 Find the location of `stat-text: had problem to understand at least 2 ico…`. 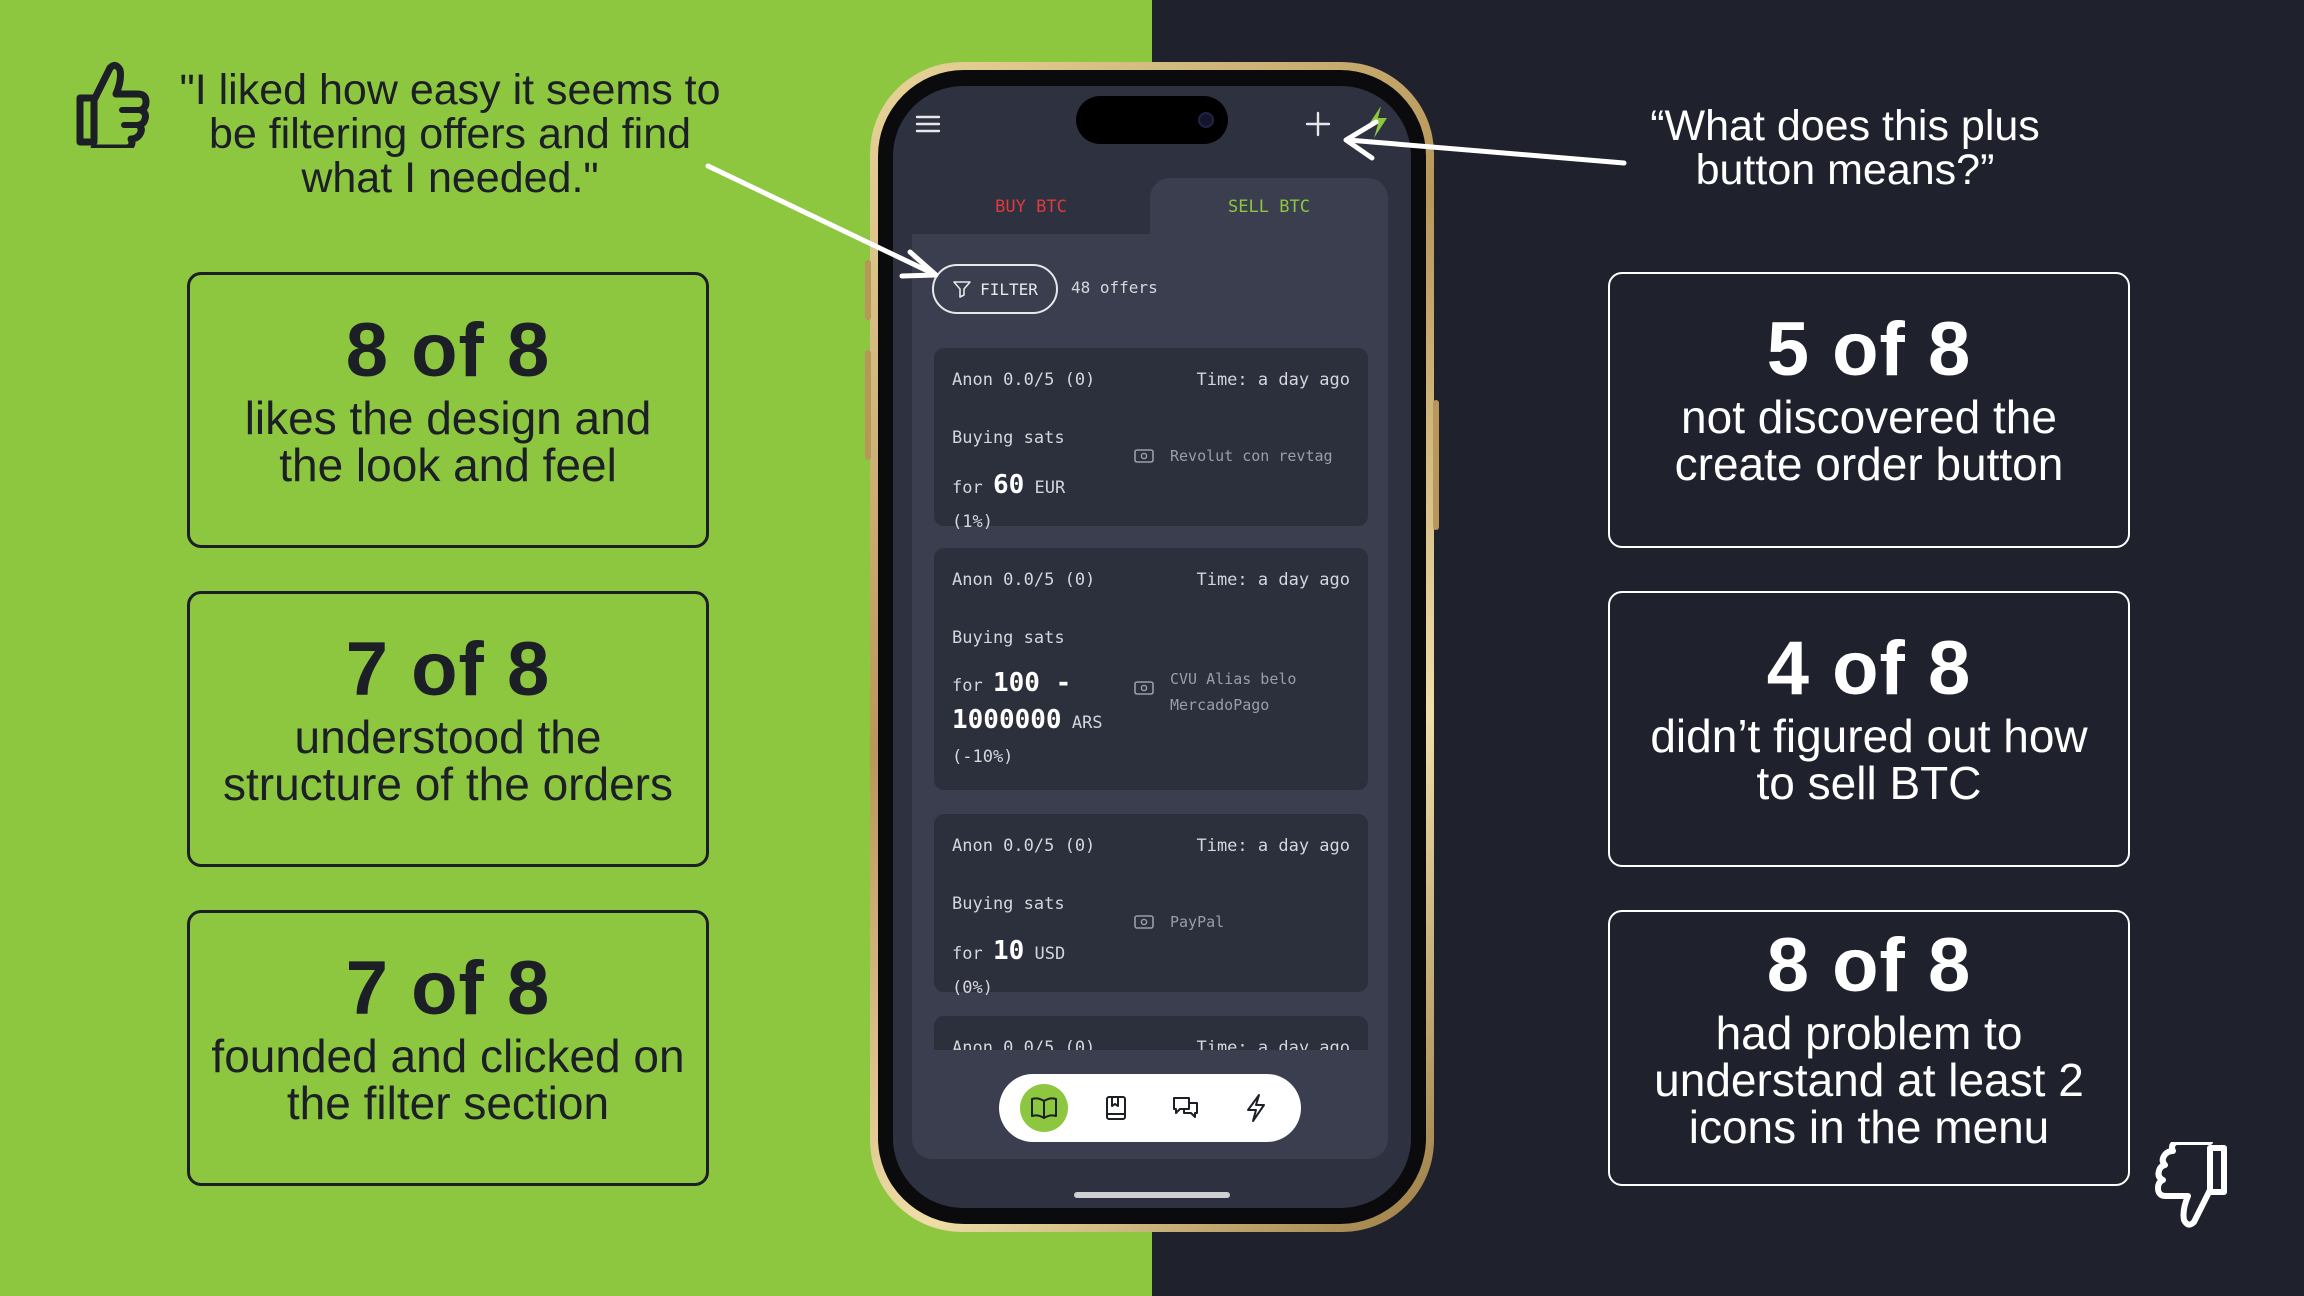

stat-text: had problem to understand at least 2 ico… is located at coordinates (1869, 1080).